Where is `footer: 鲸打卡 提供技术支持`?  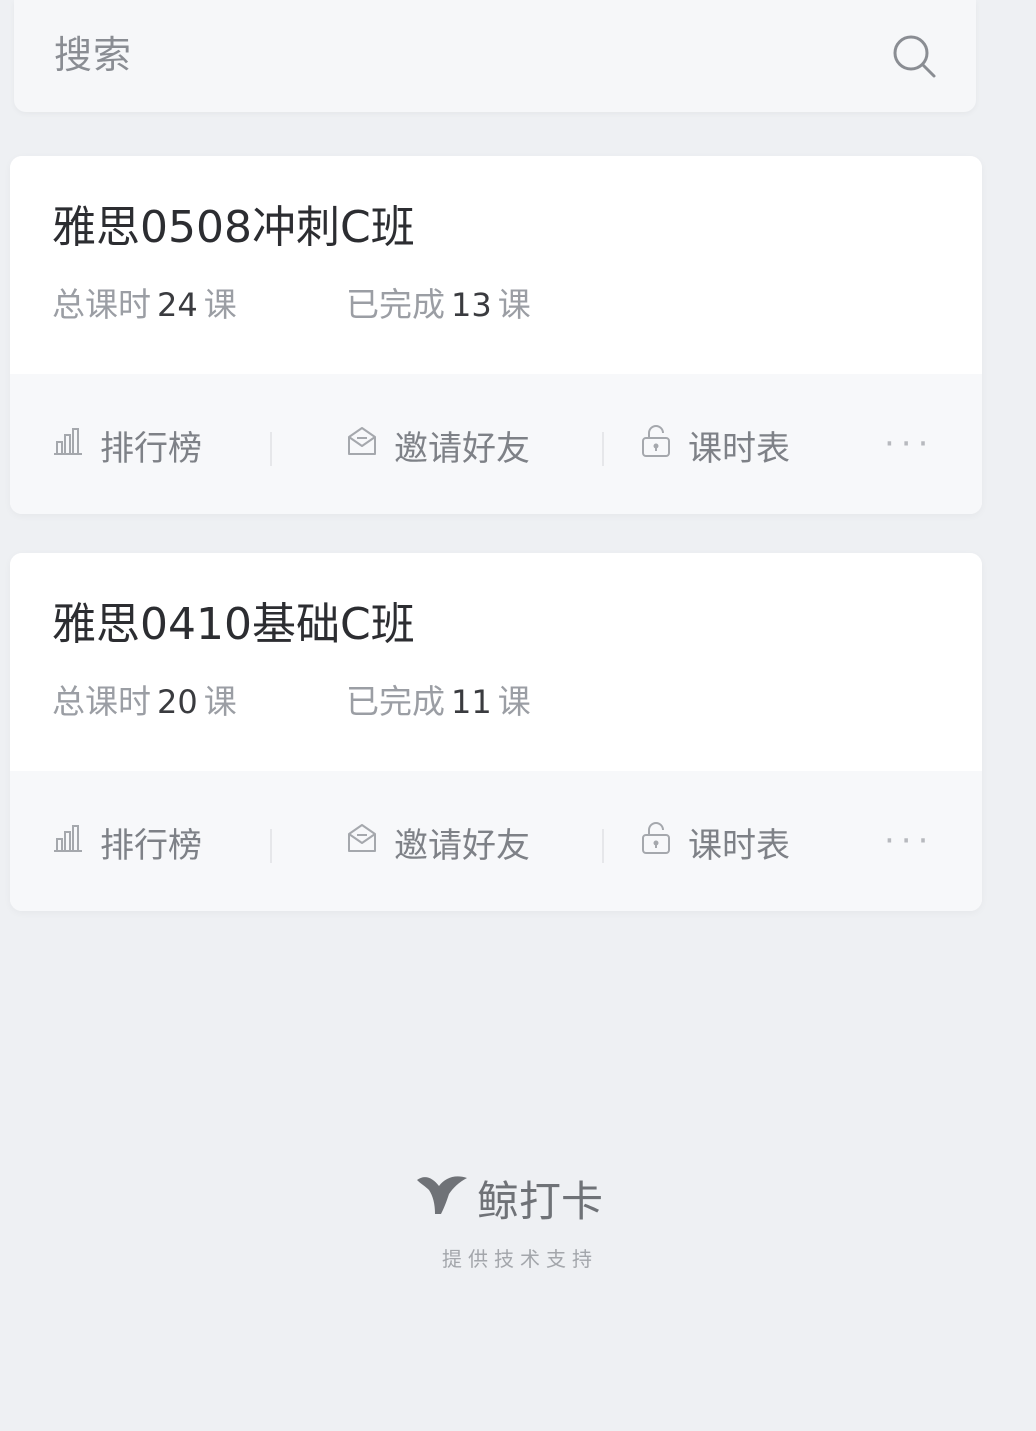
footer: 鲸打卡 提供技术支持 is located at coordinates (518, 1220).